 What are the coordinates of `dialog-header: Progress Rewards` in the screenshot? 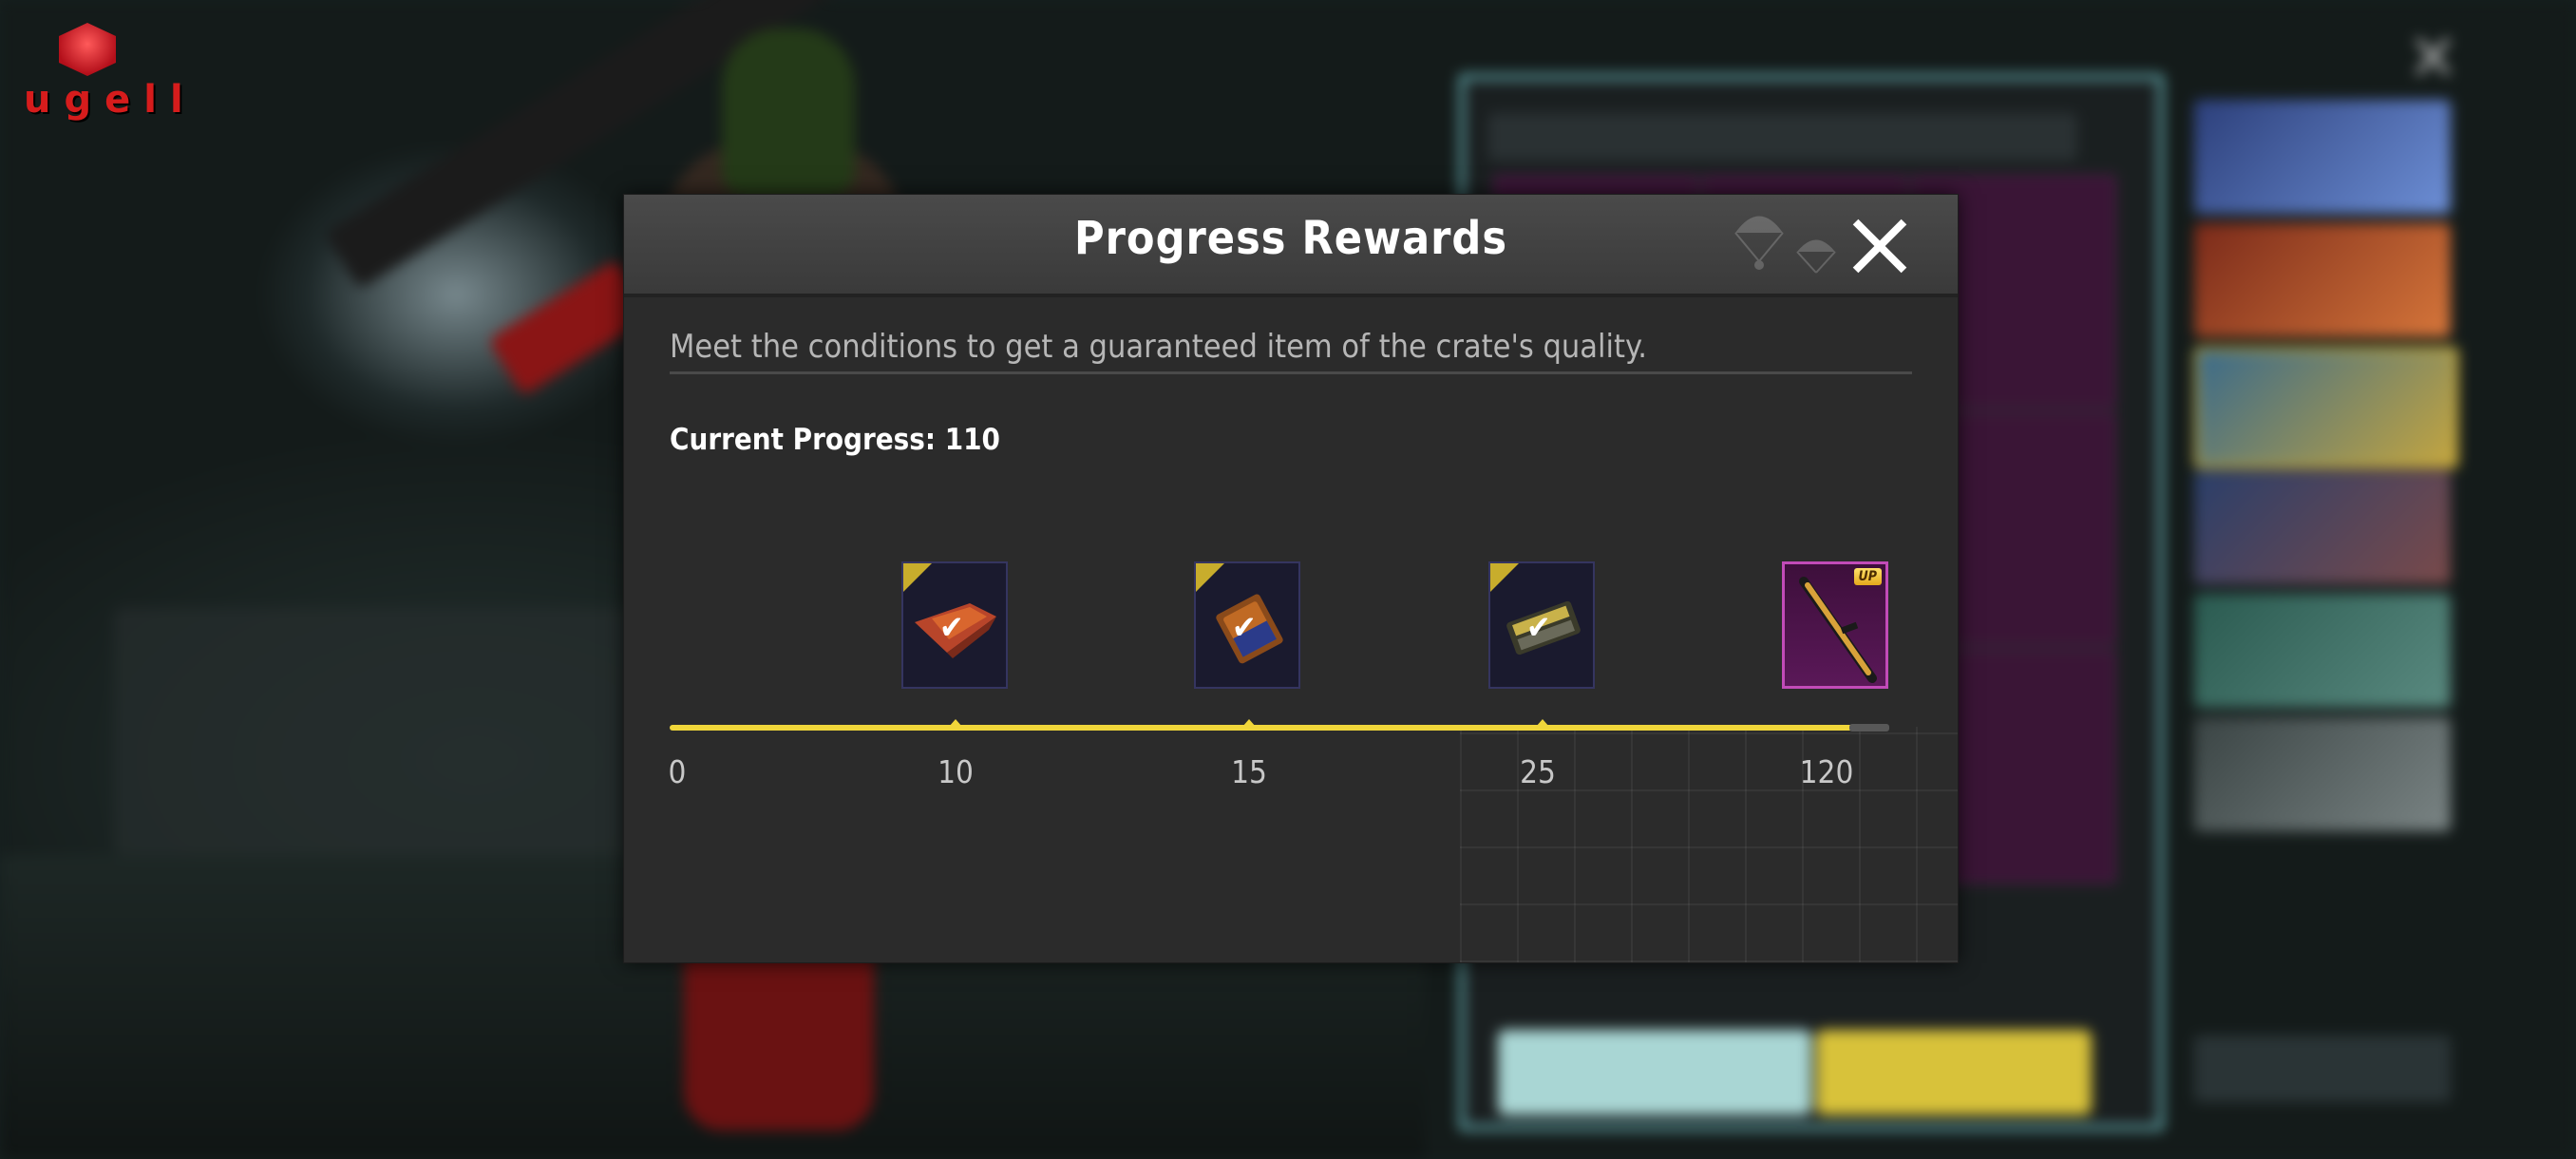 It's located at (1291, 246).